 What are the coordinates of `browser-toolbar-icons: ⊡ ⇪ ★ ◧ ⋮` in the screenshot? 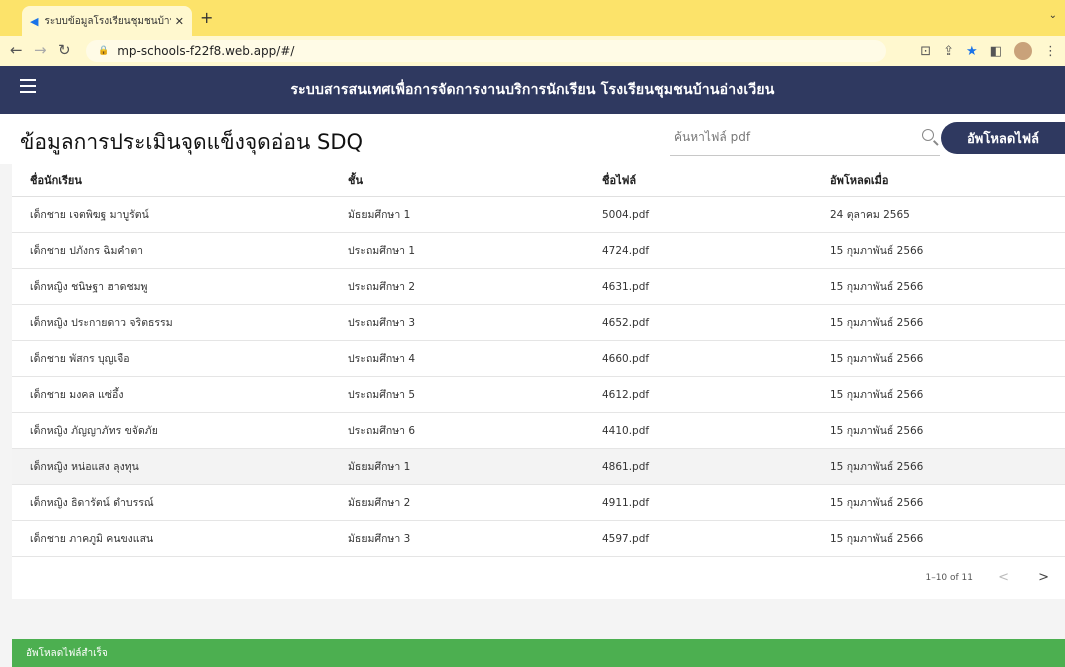 It's located at (988, 51).